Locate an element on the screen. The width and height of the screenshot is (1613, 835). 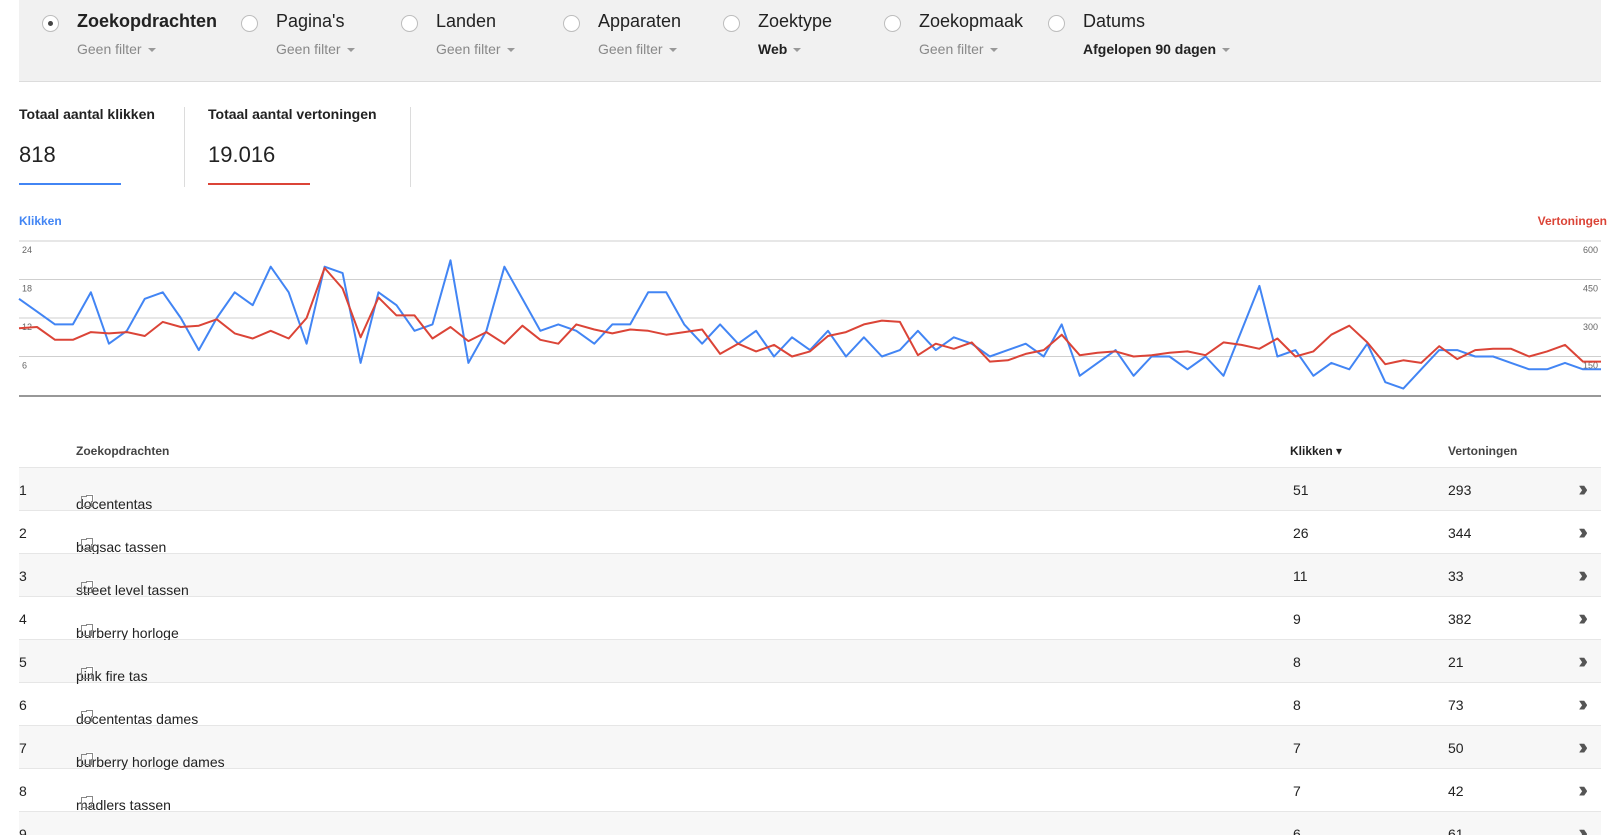
row-clicks: 9 is located at coordinates (1297, 619).